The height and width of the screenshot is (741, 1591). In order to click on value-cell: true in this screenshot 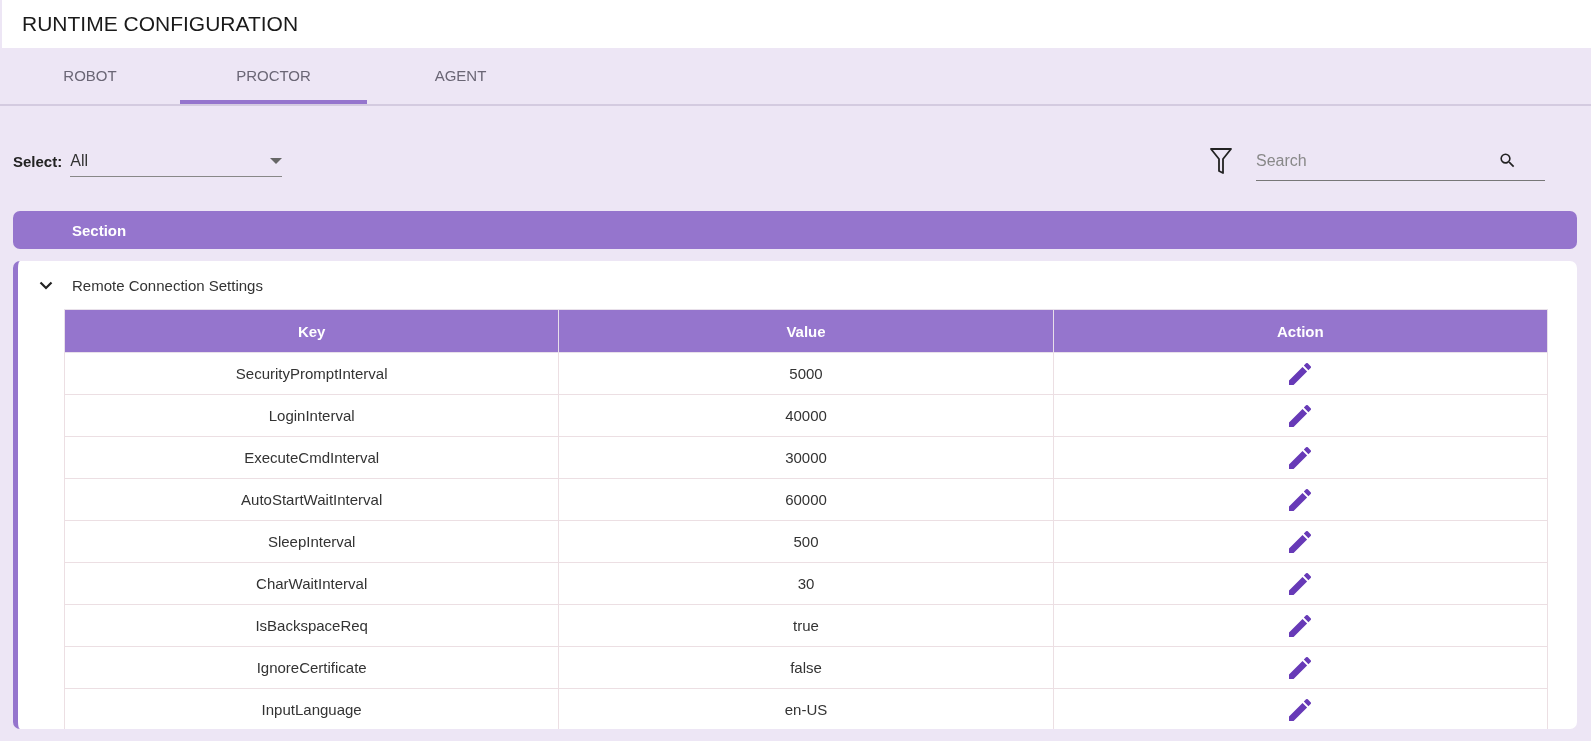, I will do `click(806, 625)`.